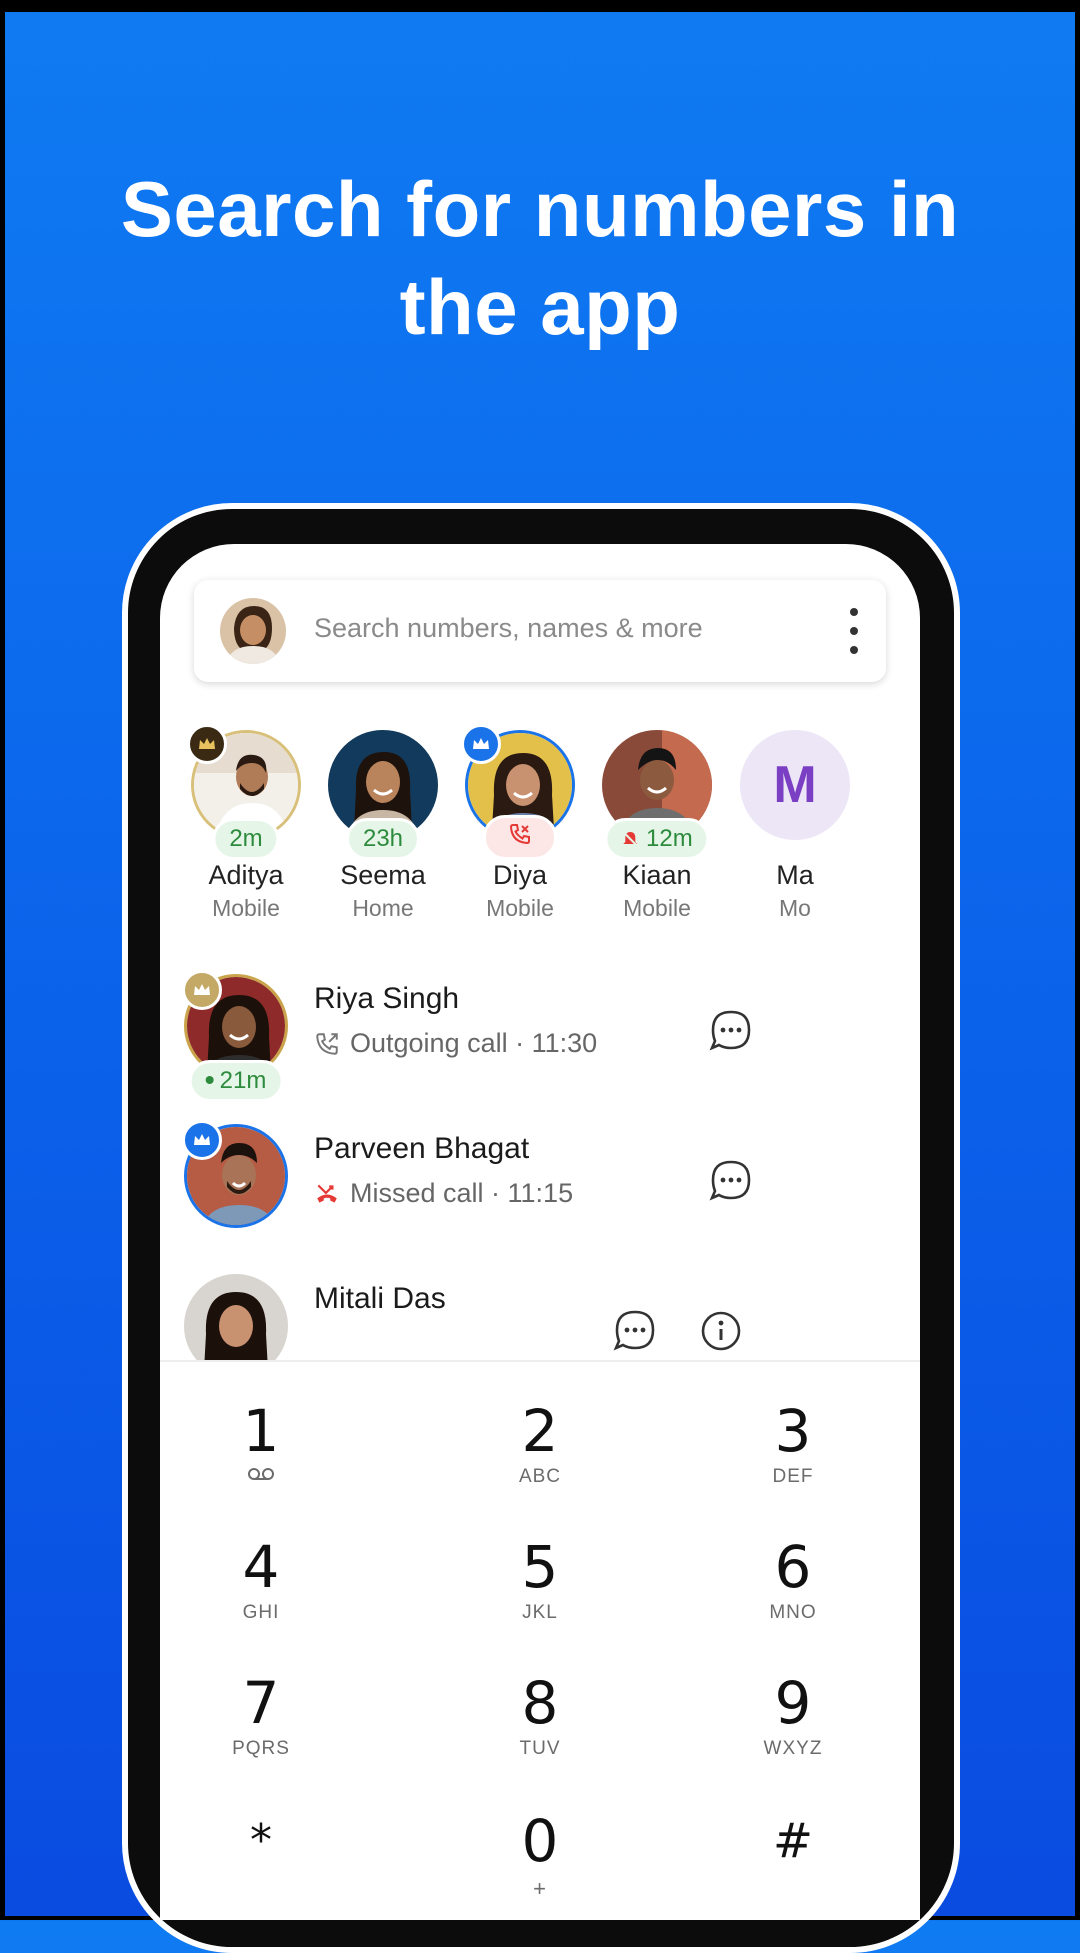 This screenshot has width=1080, height=1953. What do you see at coordinates (261, 1703) in the screenshot?
I see `digit-label: 7` at bounding box center [261, 1703].